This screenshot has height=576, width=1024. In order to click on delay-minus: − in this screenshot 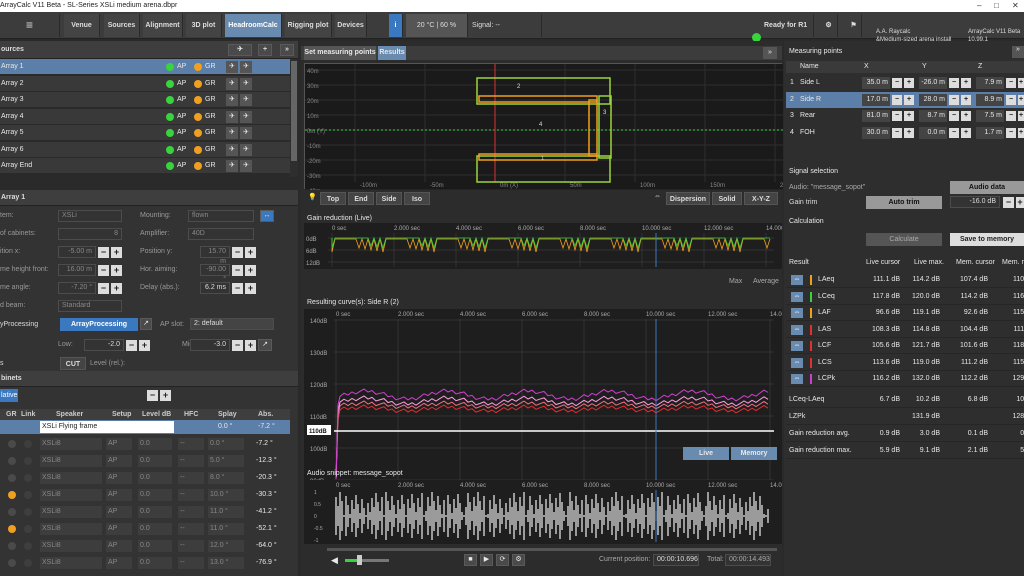, I will do `click(237, 288)`.